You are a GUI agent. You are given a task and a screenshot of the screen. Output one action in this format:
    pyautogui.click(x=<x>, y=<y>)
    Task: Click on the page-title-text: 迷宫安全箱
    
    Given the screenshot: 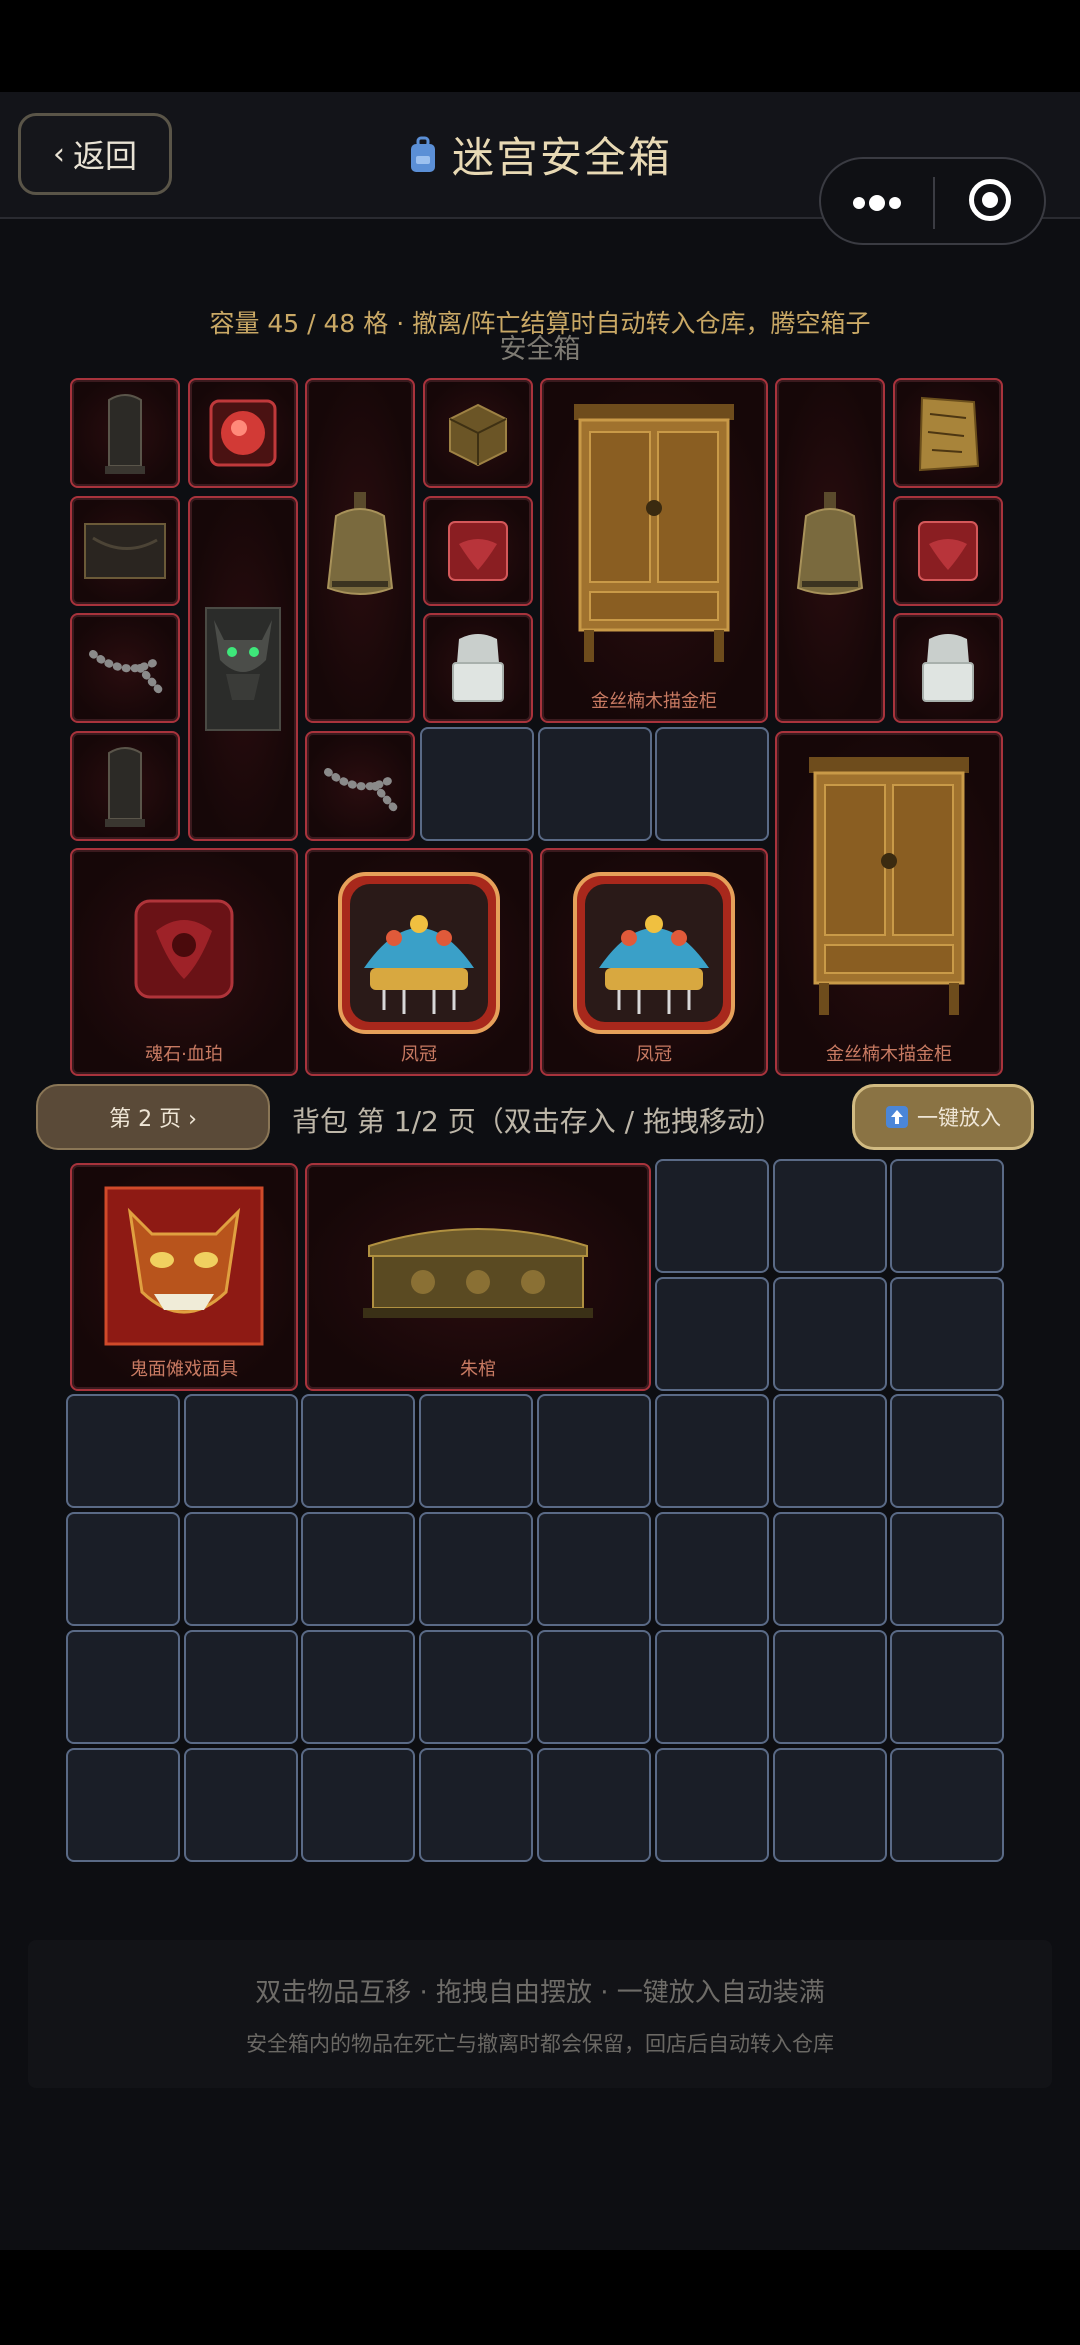 What is the action you would take?
    pyautogui.click(x=561, y=157)
    